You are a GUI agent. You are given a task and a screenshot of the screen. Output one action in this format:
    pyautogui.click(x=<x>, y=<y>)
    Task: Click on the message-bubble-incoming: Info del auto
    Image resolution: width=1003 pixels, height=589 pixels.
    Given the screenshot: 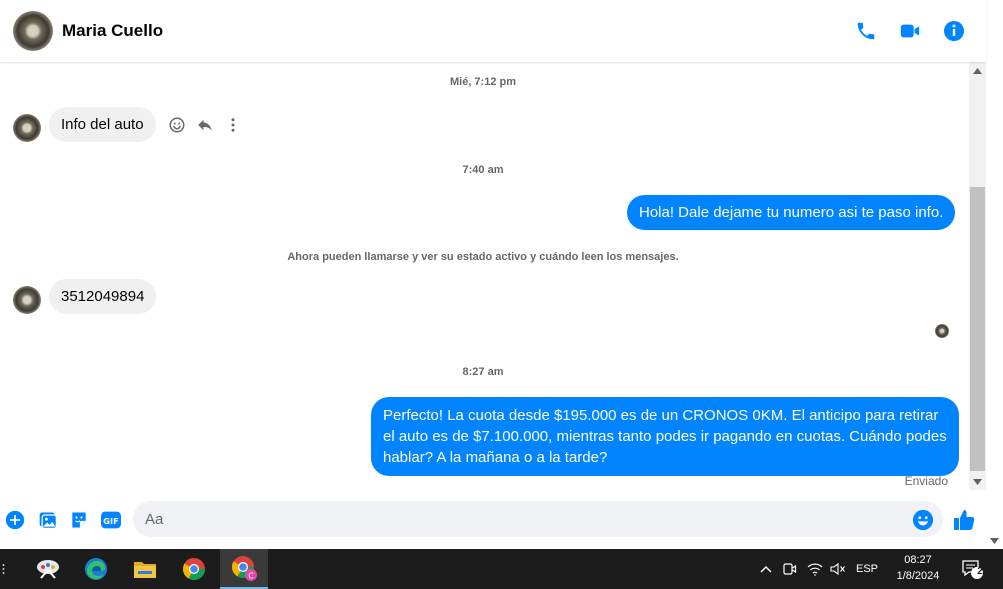 What is the action you would take?
    pyautogui.click(x=102, y=124)
    